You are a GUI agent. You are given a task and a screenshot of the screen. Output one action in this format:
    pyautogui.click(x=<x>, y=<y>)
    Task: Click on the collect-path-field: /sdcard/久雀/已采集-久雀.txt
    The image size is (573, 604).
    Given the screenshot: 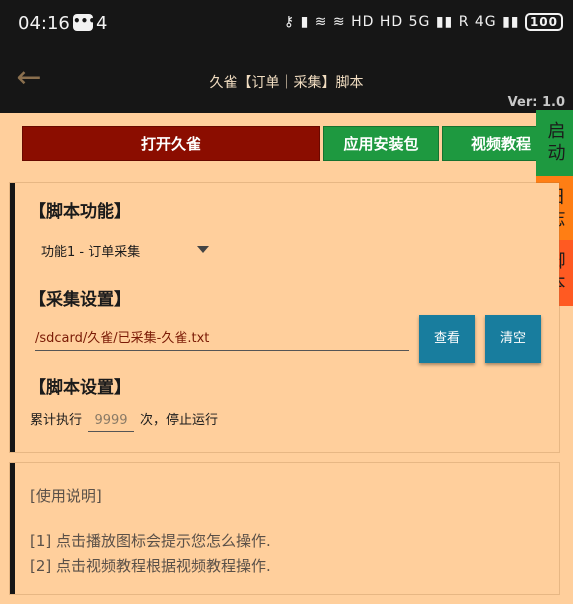 What is the action you would take?
    pyautogui.click(x=222, y=339)
    